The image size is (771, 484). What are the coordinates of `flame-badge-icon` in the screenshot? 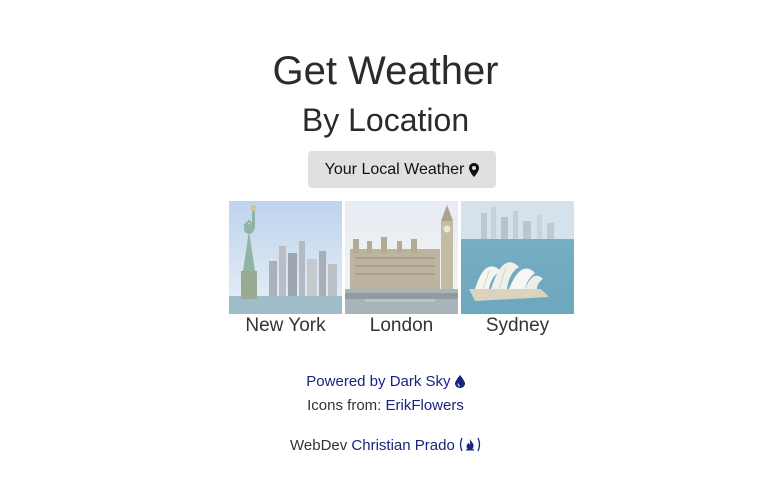 It's located at (470, 446).